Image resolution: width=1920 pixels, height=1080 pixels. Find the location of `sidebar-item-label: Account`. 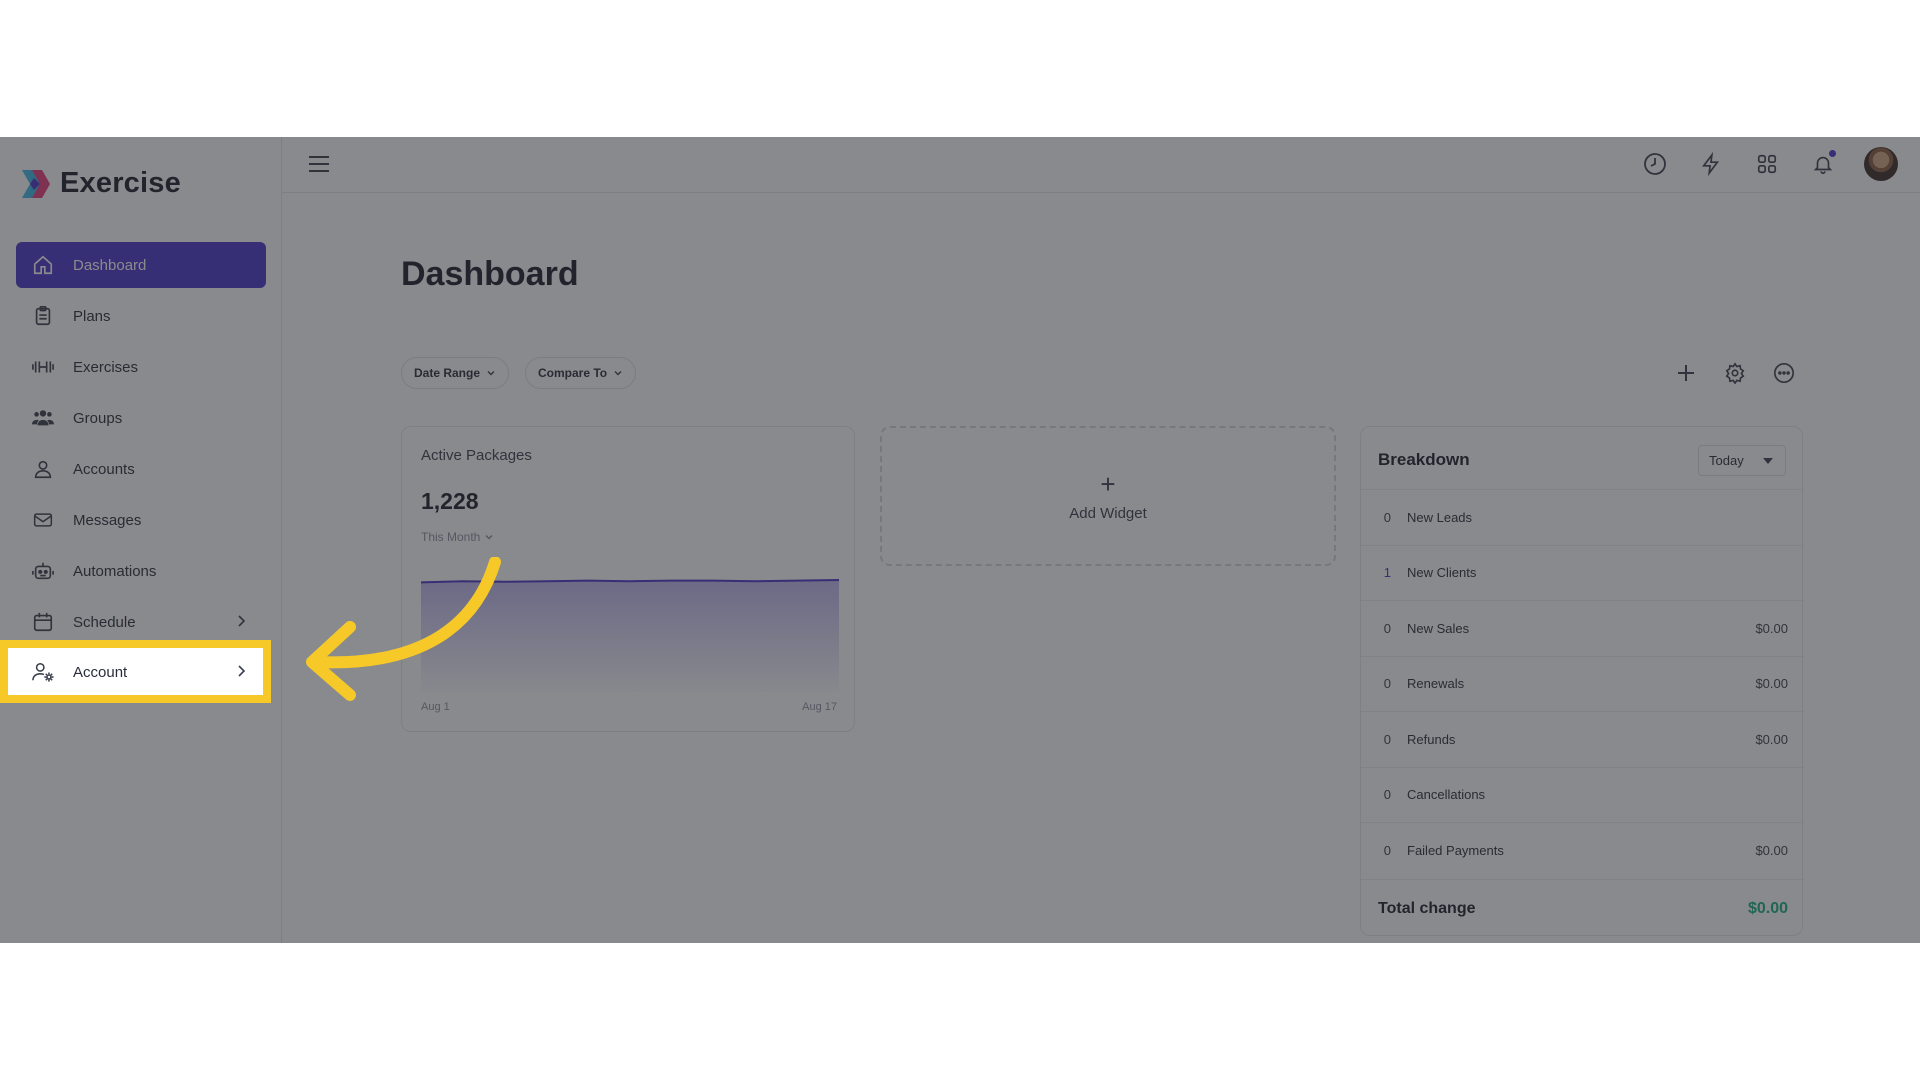

sidebar-item-label: Account is located at coordinates (100, 672).